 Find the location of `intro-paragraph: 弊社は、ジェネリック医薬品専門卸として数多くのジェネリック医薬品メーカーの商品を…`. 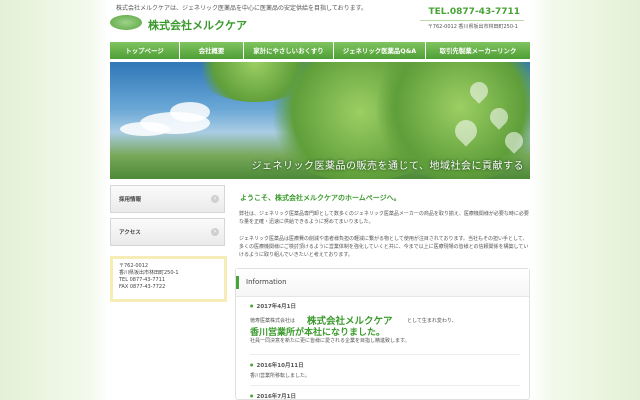

intro-paragraph: 弊社は、ジェネリック医薬品専門卸として数多くのジェネリック医薬品メーカーの商品を… is located at coordinates (384, 218).